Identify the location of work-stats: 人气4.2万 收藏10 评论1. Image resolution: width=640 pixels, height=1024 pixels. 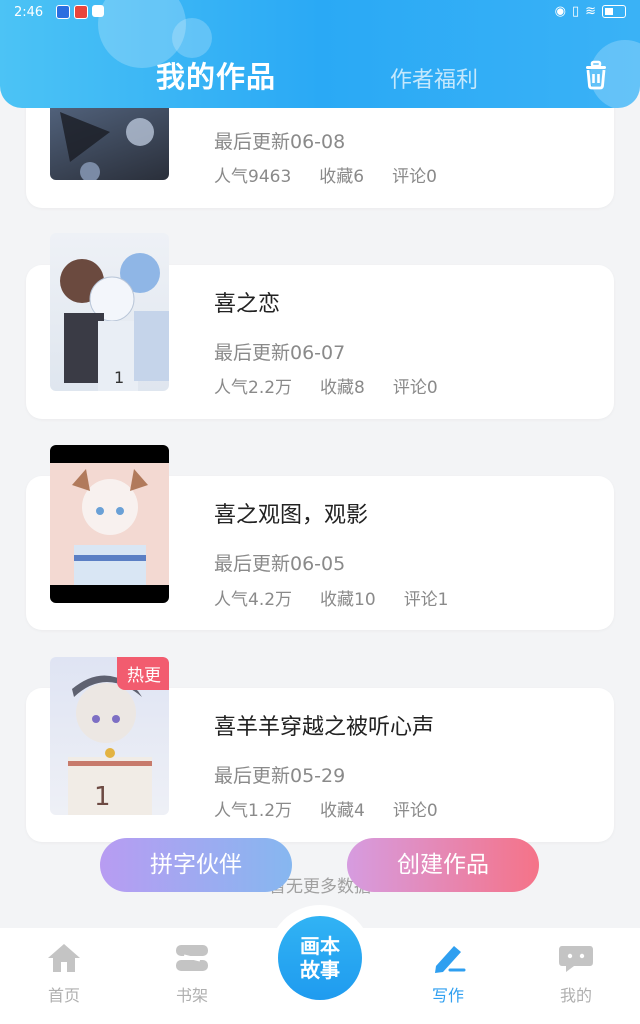
(345, 597).